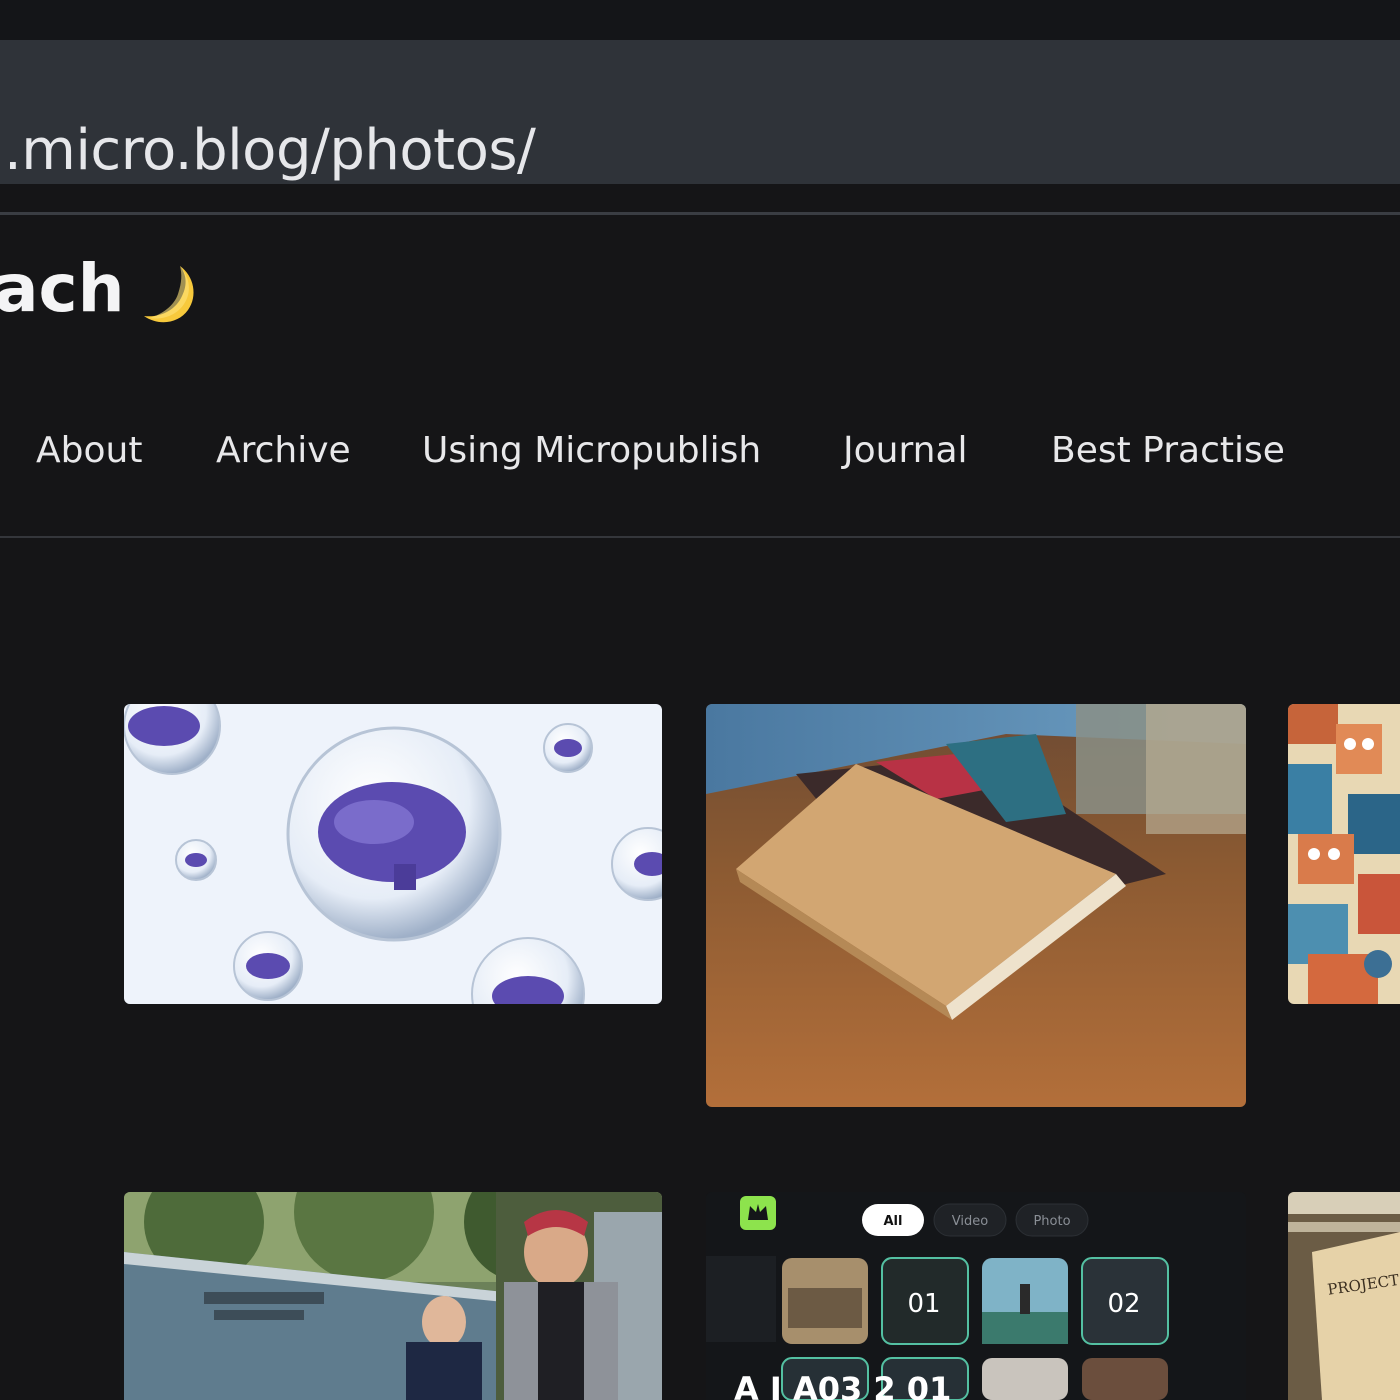 Image resolution: width=1400 pixels, height=1400 pixels. I want to click on moon-icon, so click(169, 294).